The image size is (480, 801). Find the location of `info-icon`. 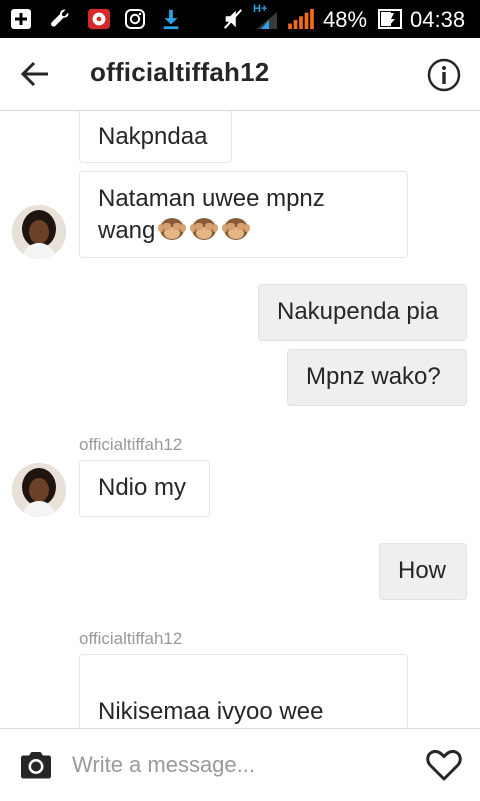

info-icon is located at coordinates (444, 75).